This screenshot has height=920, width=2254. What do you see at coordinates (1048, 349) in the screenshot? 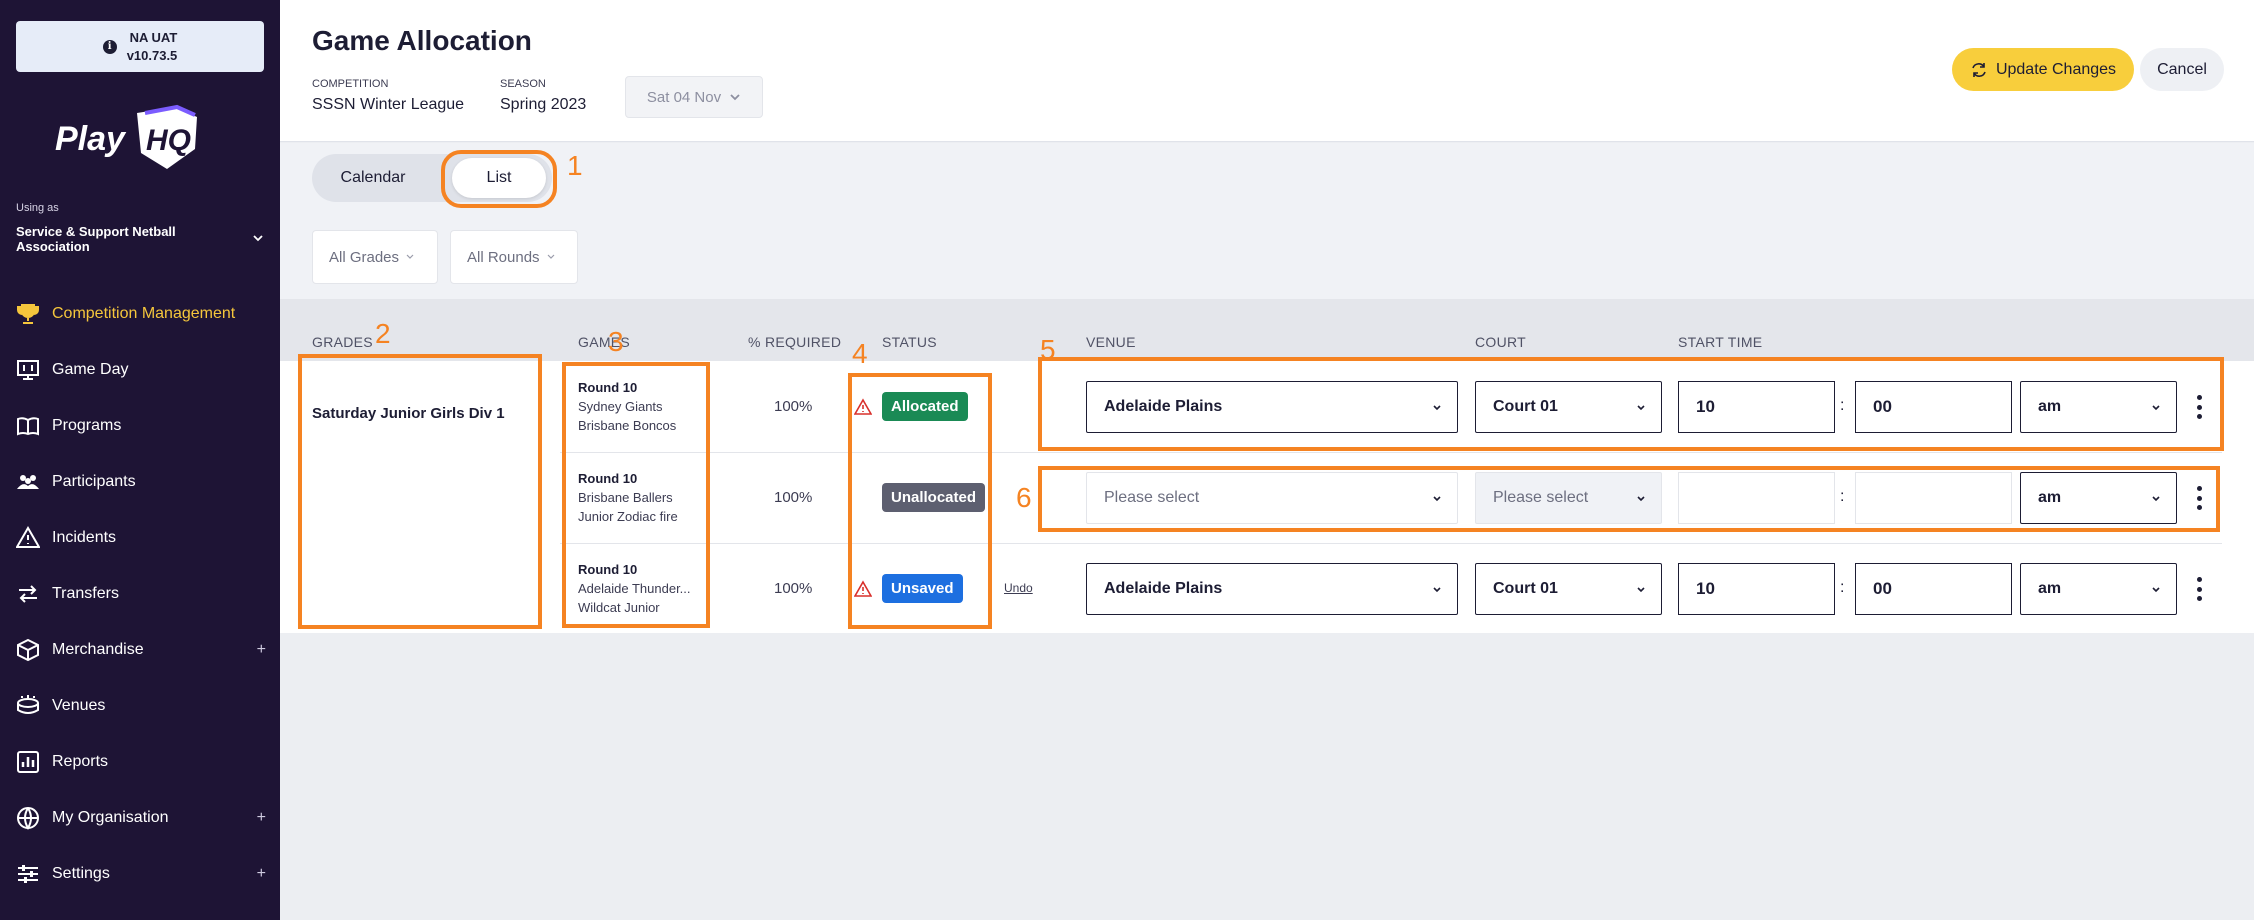
I see `annotation-number-5: 5` at bounding box center [1048, 349].